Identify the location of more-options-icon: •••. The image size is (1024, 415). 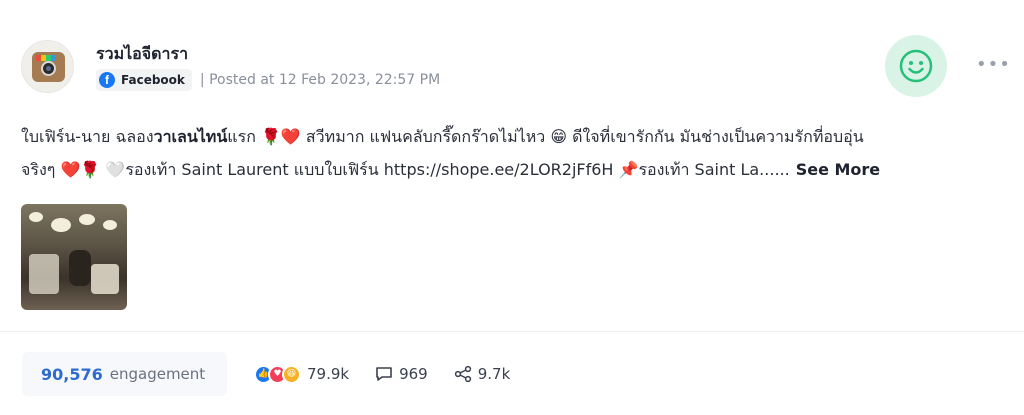
(993, 64).